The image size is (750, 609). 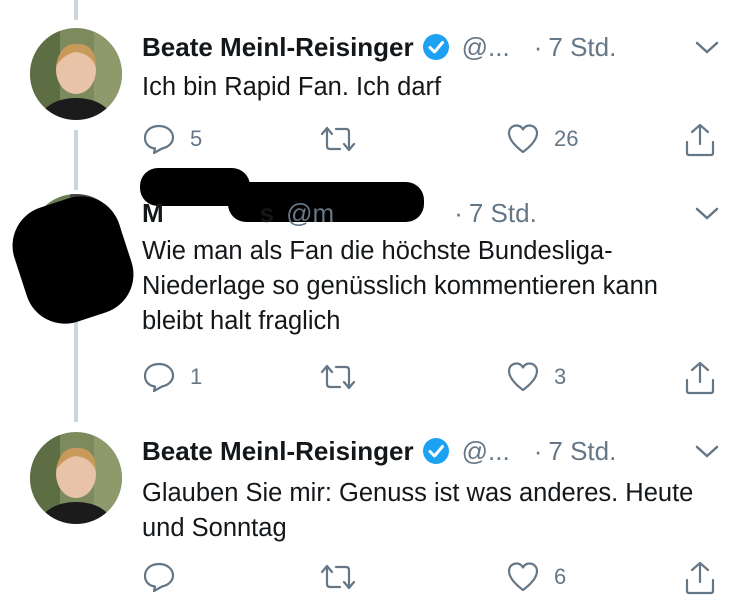 I want to click on author-name-tail: s, so click(x=267, y=212).